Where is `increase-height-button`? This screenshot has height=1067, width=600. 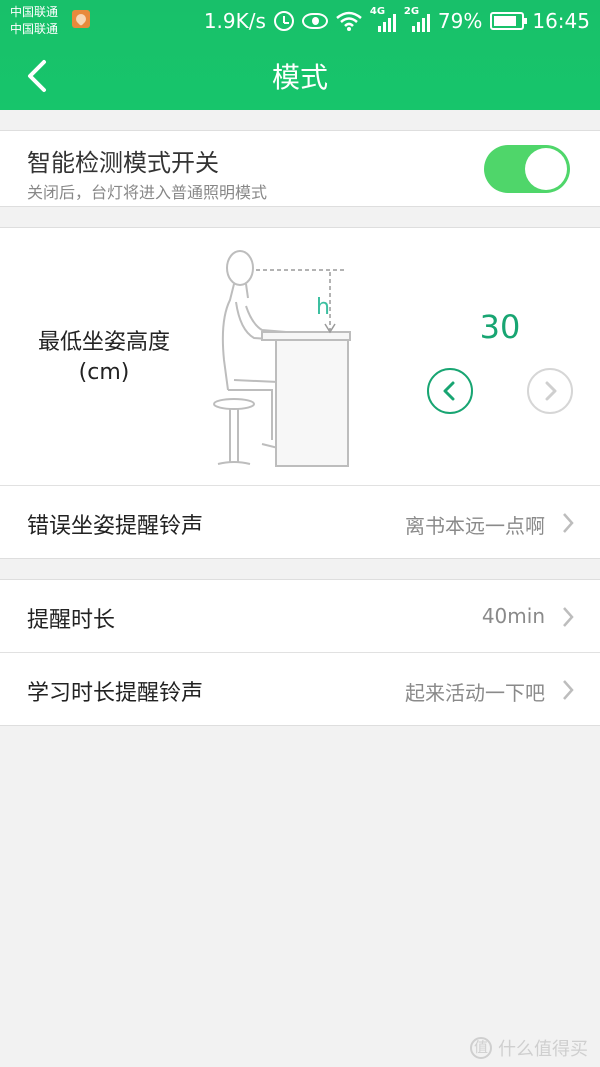
increase-height-button is located at coordinates (550, 391).